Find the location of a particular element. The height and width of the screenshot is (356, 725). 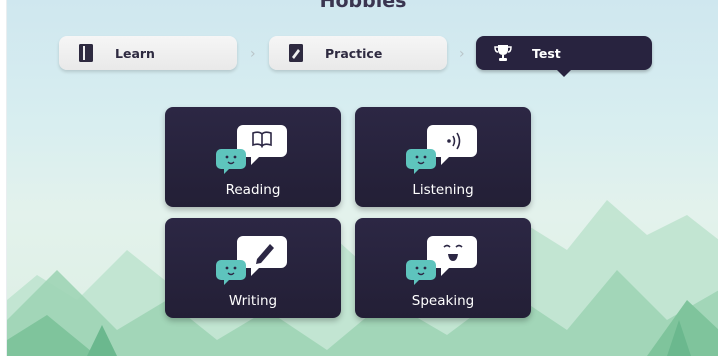

skill-label-listening: Listening is located at coordinates (443, 190).